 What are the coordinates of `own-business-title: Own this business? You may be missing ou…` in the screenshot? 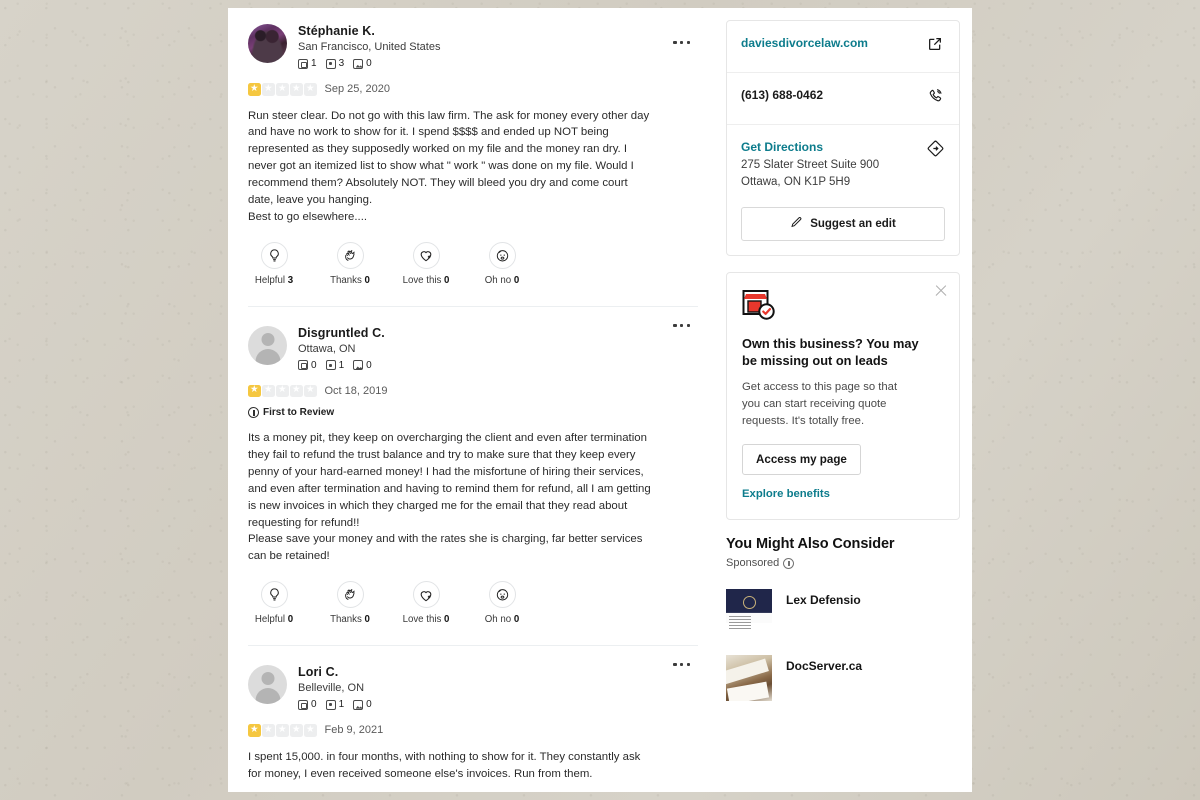 It's located at (830, 352).